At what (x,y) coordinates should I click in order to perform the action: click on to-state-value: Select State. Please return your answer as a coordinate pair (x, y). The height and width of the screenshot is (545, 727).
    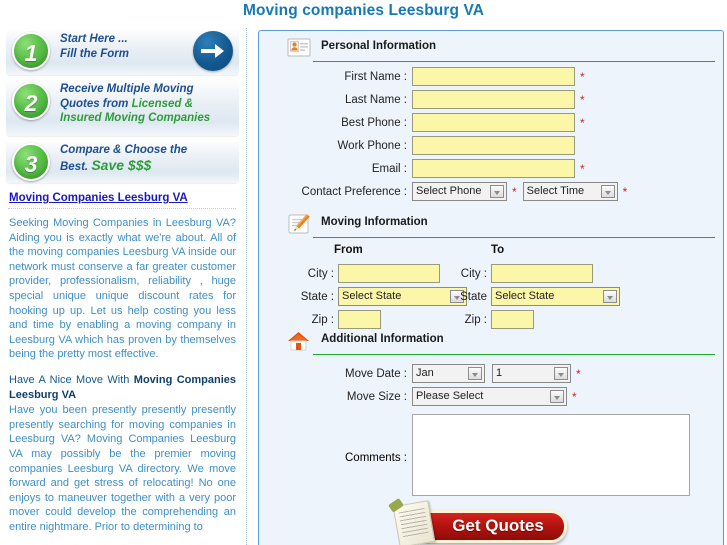
    Looking at the image, I should click on (525, 296).